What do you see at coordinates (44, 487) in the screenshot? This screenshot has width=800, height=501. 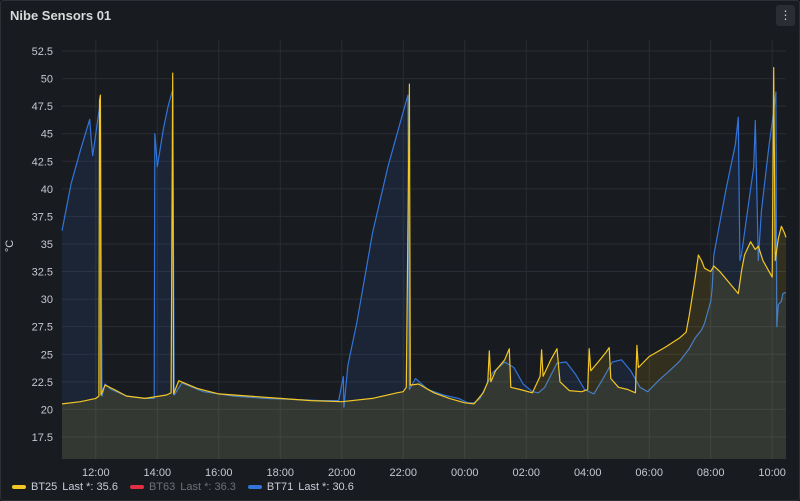 I see `legend-name: BT25` at bounding box center [44, 487].